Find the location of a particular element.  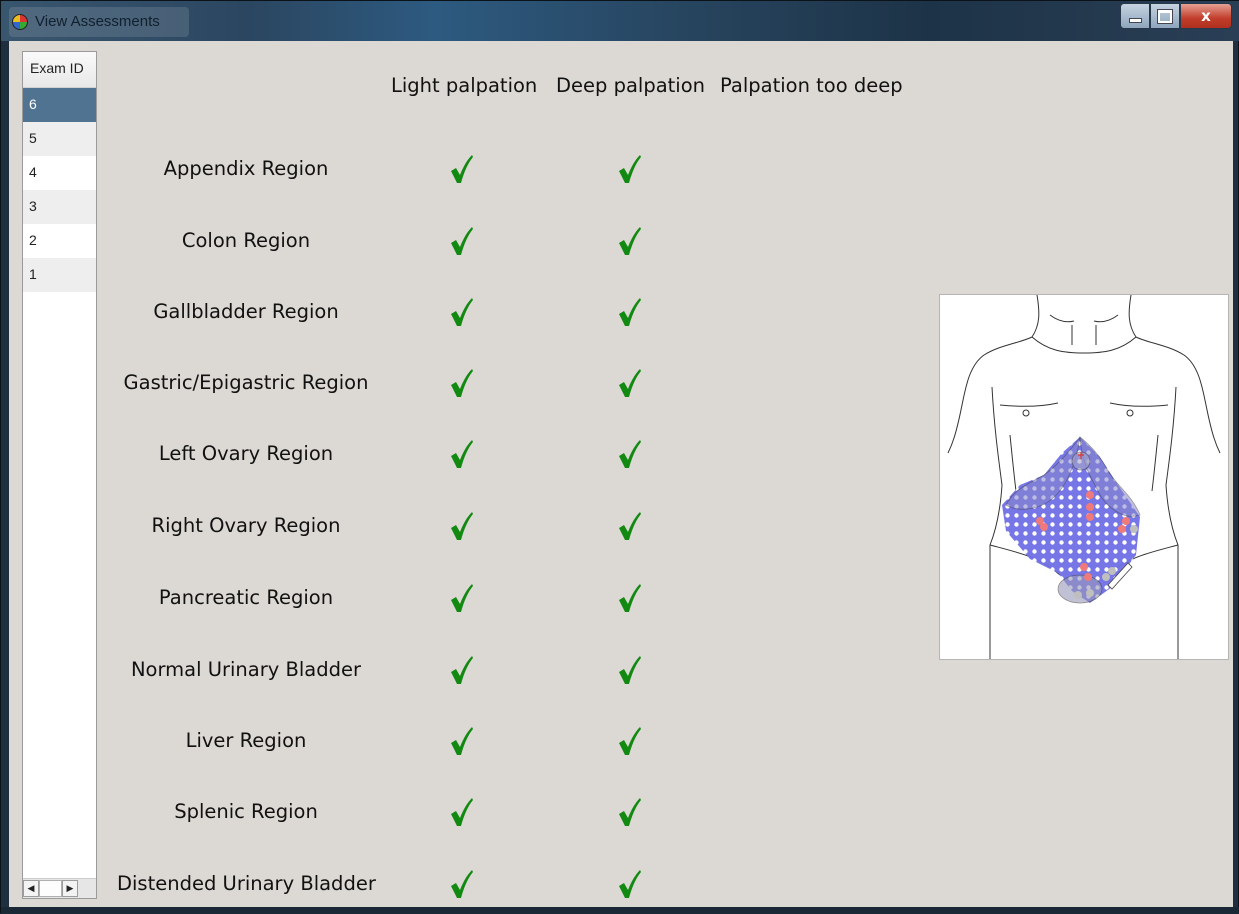

region-label: Splenic Region is located at coordinates (246, 811).